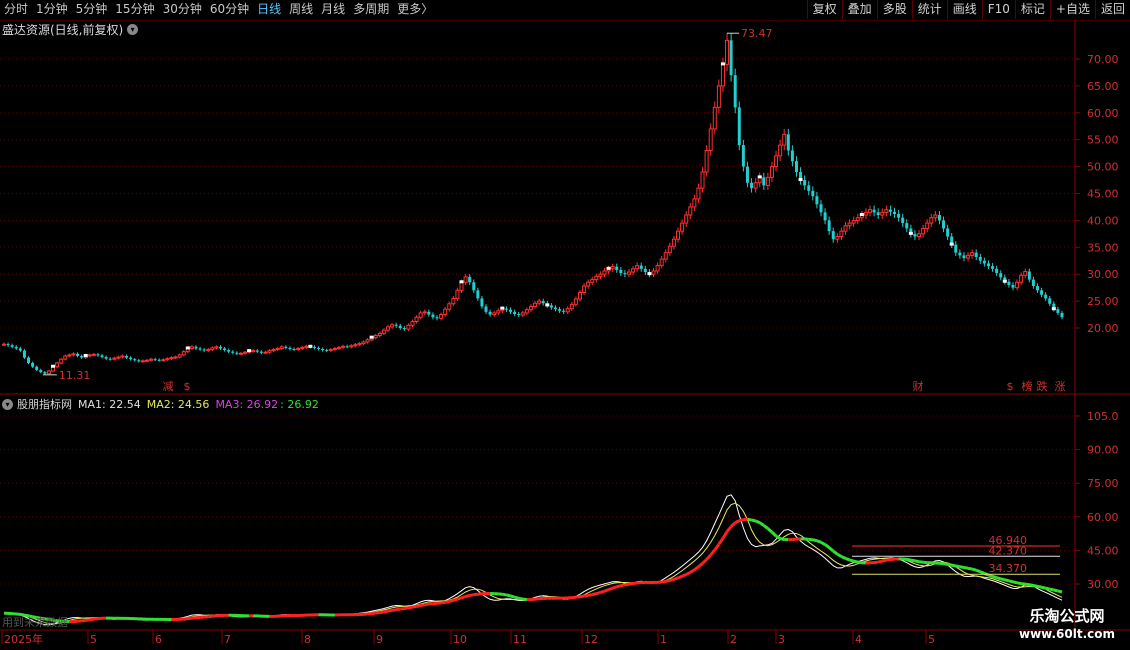 The image size is (1130, 650). What do you see at coordinates (1067, 634) in the screenshot?
I see `watermark-url: www.60lt.com` at bounding box center [1067, 634].